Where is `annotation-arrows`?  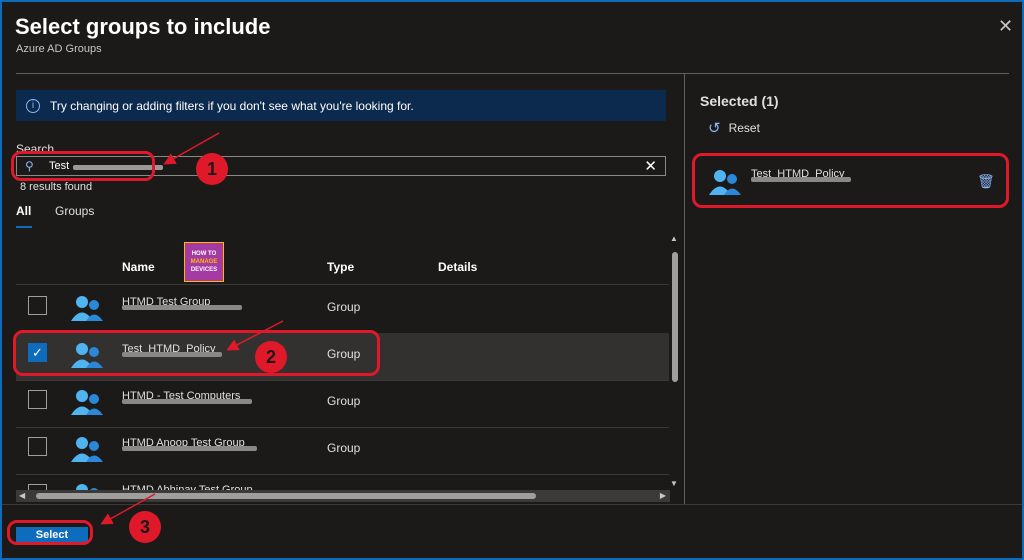 annotation-arrows is located at coordinates (192, 328).